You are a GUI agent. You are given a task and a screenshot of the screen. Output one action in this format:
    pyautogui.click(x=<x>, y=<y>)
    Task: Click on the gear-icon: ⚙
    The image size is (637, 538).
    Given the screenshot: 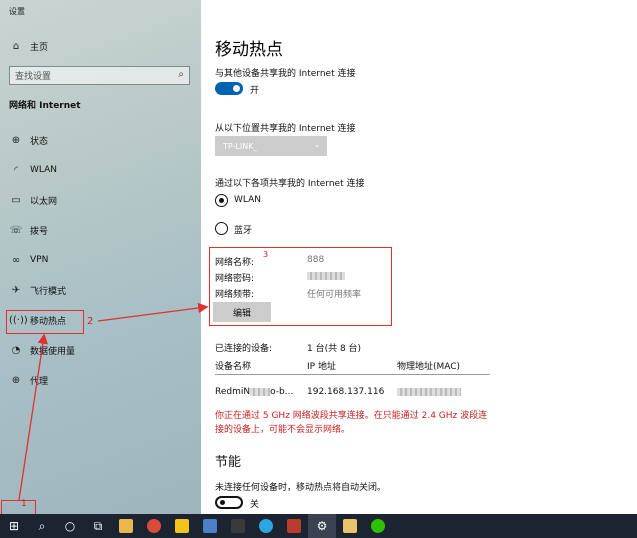 What is the action you would take?
    pyautogui.click(x=322, y=526)
    